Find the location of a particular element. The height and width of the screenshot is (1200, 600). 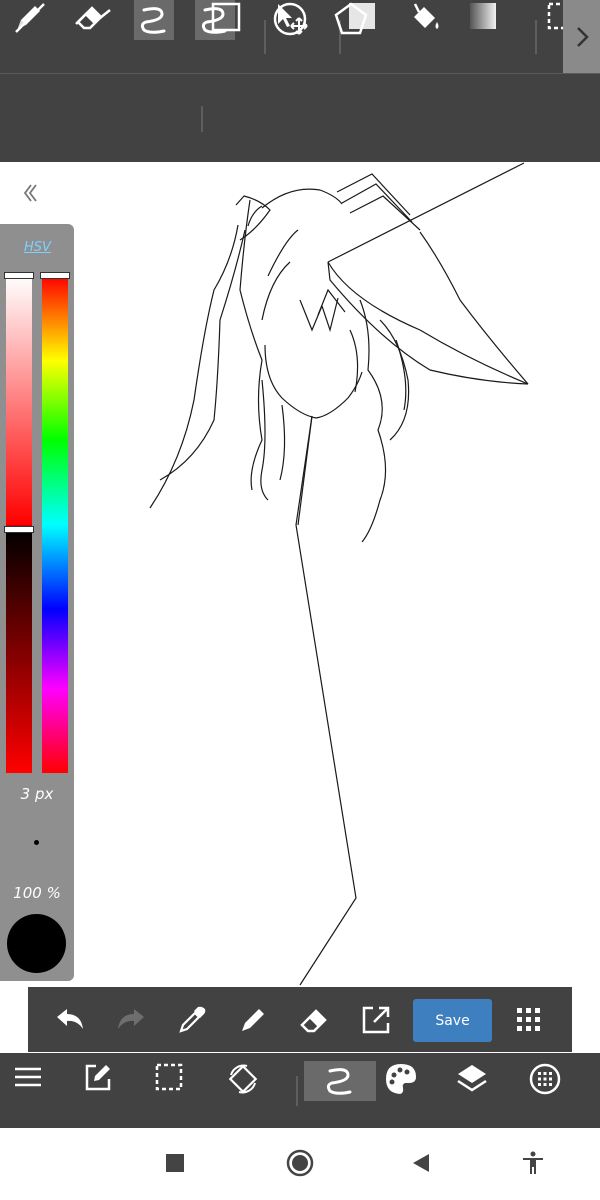

opacity-label: 100 % is located at coordinates (37, 893).